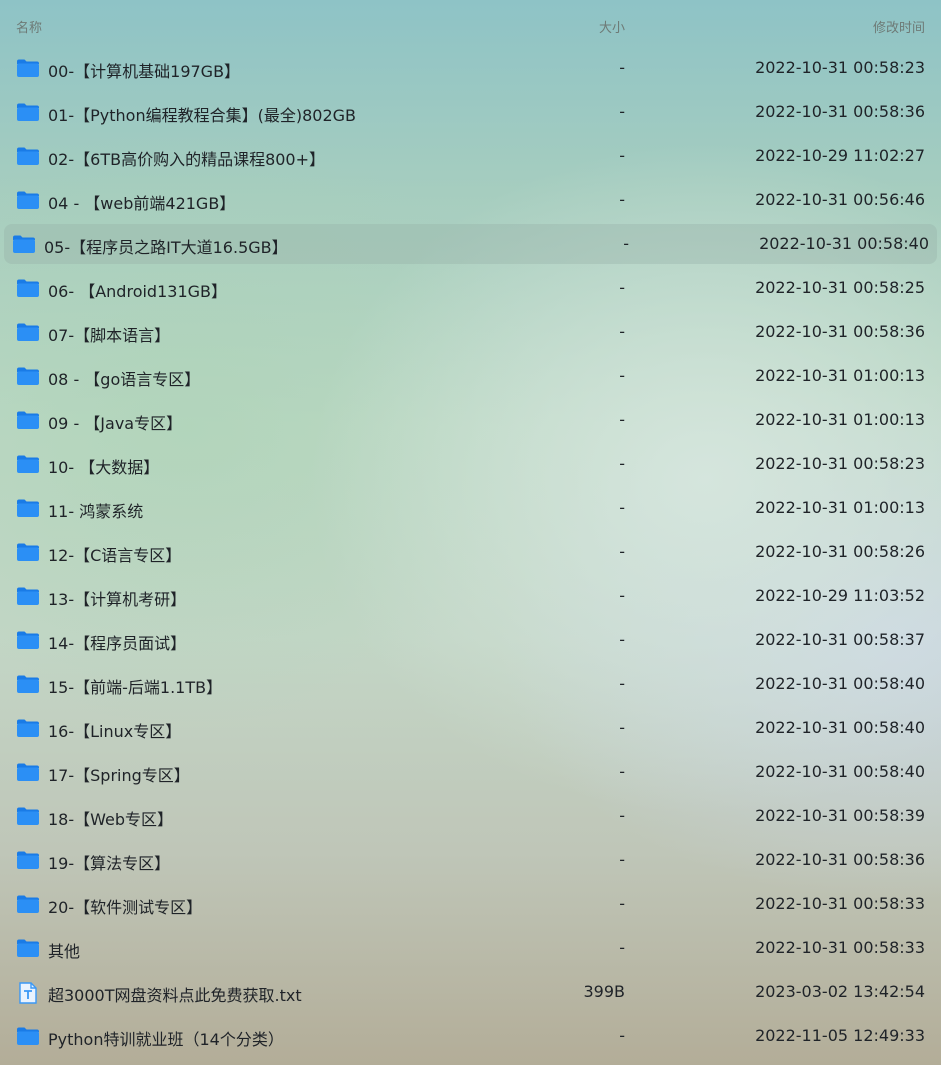  I want to click on folder-row: 12-【C语言专区】 - 2022-10-31 00:58:26, so click(470, 552).